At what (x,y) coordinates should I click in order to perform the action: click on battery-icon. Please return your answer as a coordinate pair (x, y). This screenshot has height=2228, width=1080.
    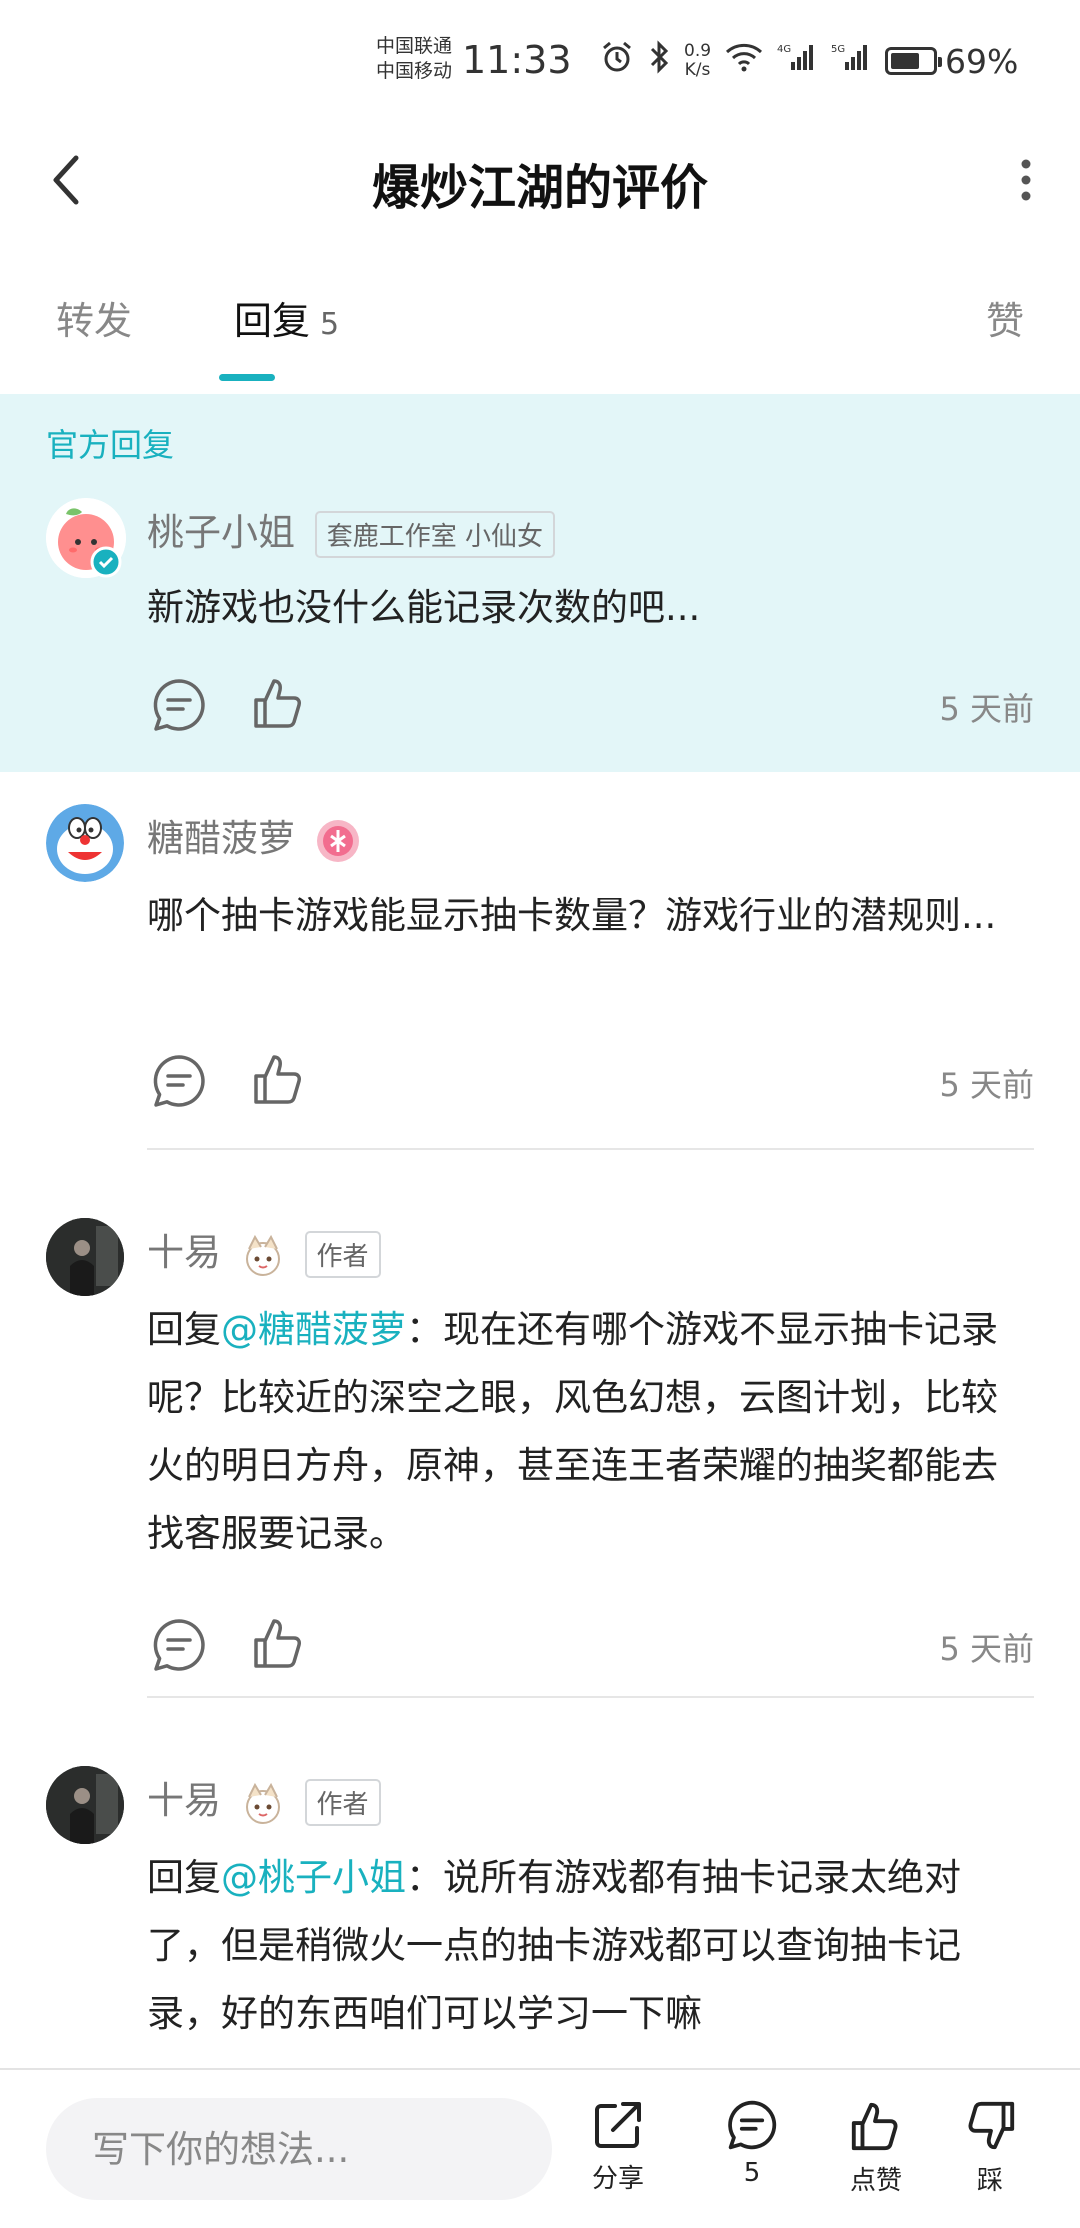
    Looking at the image, I should click on (914, 61).